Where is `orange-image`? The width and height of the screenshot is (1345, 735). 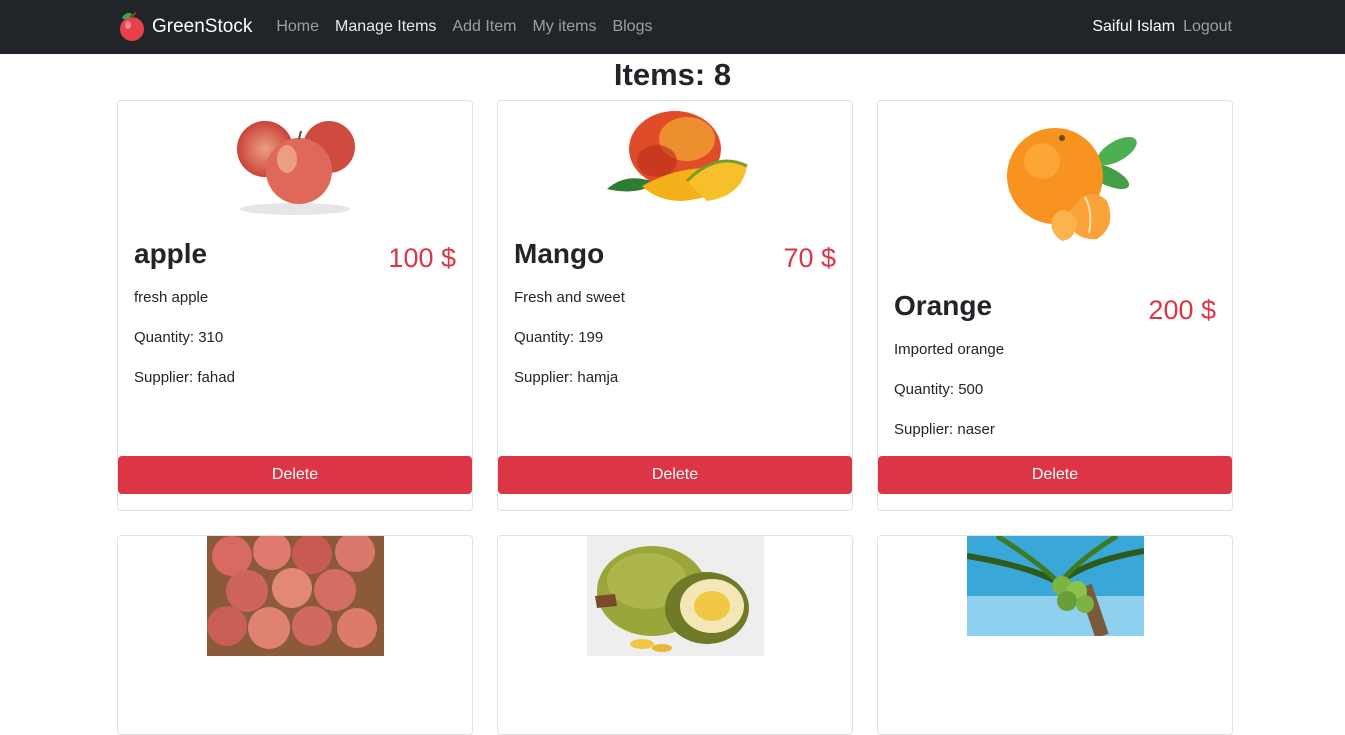
orange-image is located at coordinates (1071, 184).